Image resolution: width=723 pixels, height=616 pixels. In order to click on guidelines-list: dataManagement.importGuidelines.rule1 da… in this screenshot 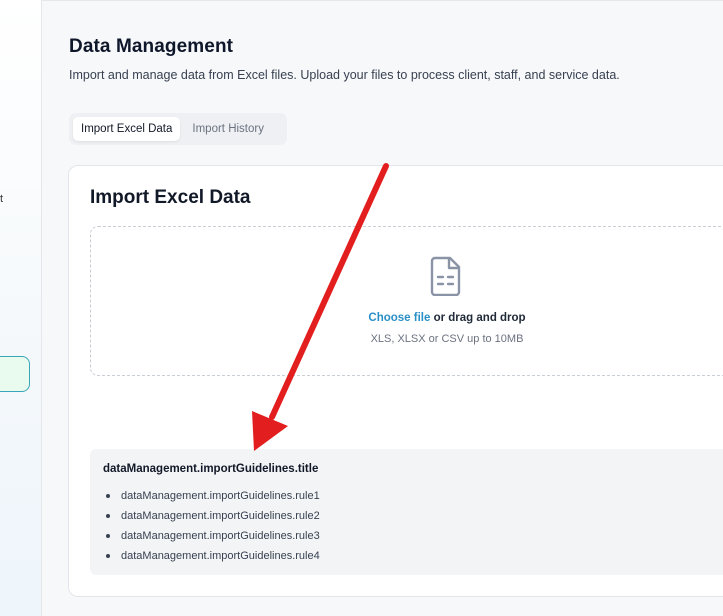, I will do `click(413, 526)`.